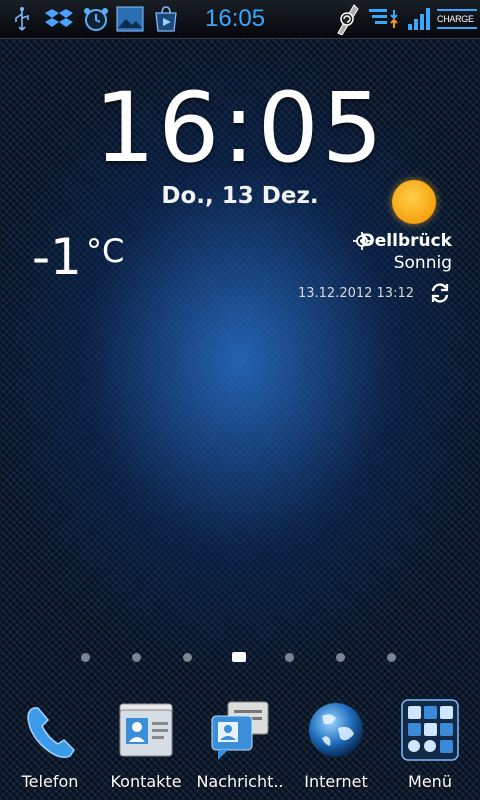 This screenshot has width=480, height=800. Describe the element at coordinates (235, 18) in the screenshot. I see `status-time: 16:05` at that location.